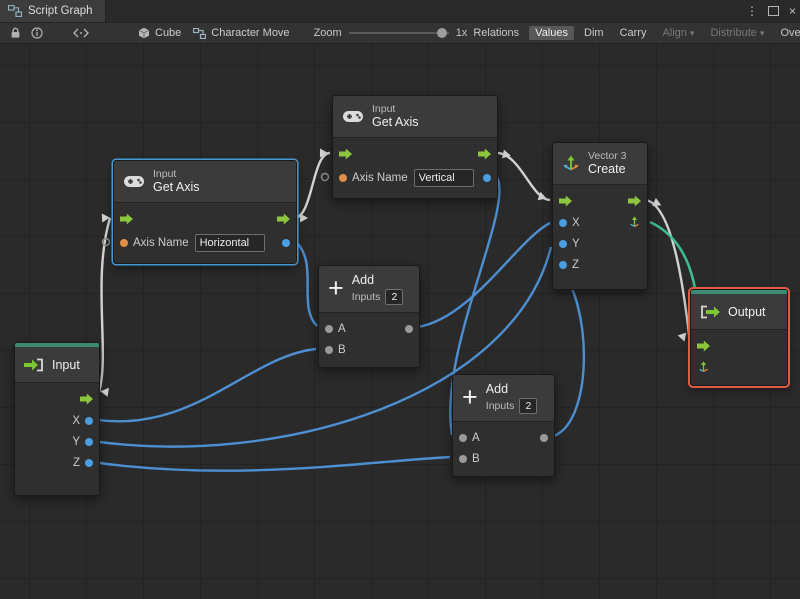 This screenshot has height=599, width=800. Describe the element at coordinates (66, 364) in the screenshot. I see `node-title: Input` at that location.